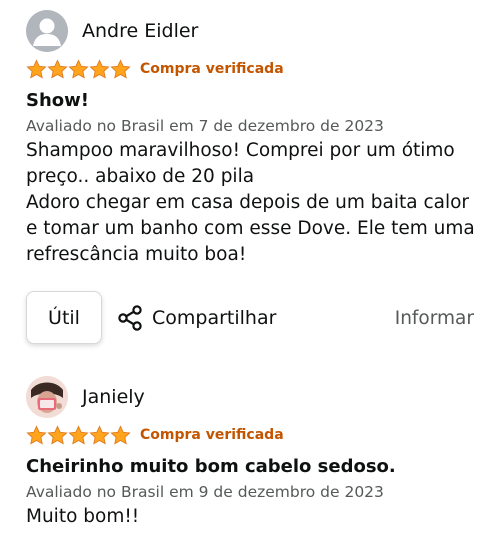 The width and height of the screenshot is (500, 544). What do you see at coordinates (113, 397) in the screenshot?
I see `review-author-name: Janiely` at bounding box center [113, 397].